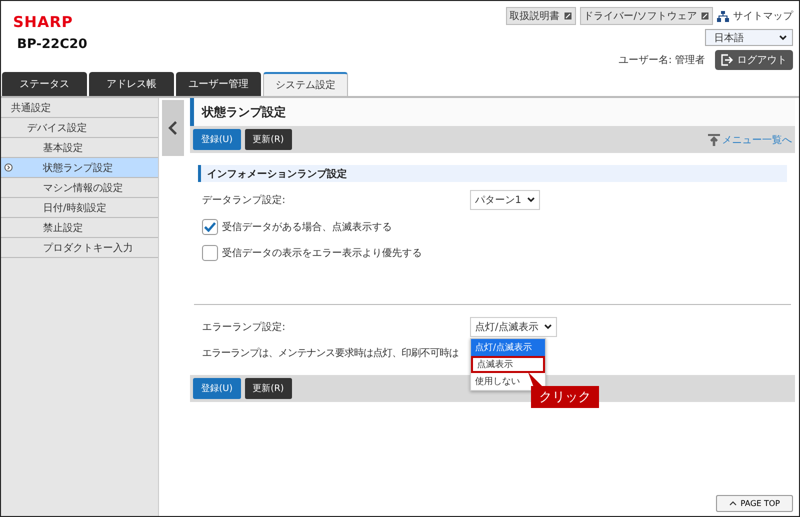  What do you see at coordinates (508, 364) in the screenshot?
I see `dropdown-option: 点滅表示` at bounding box center [508, 364].